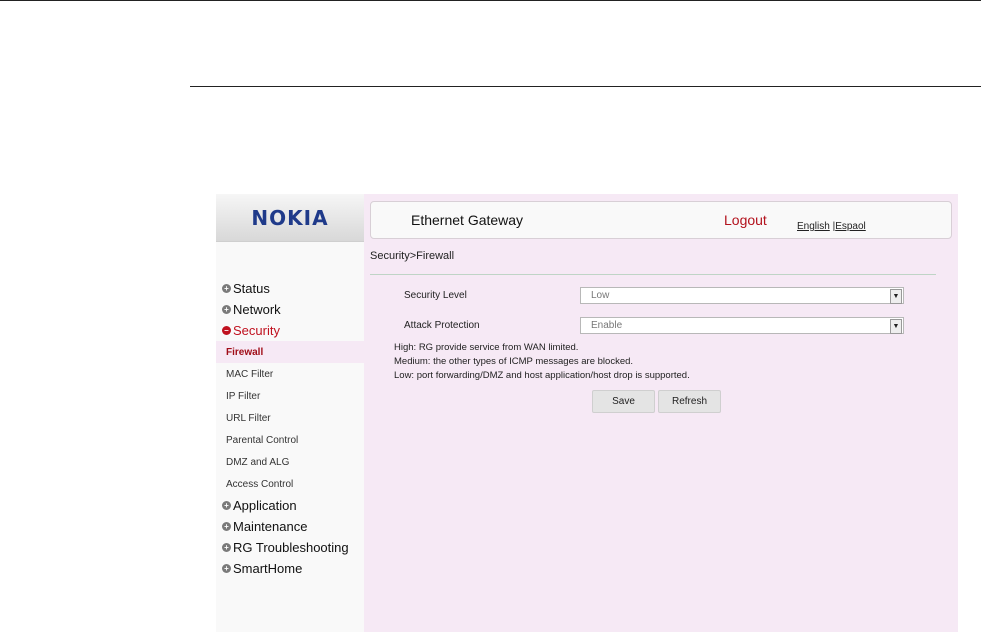 The height and width of the screenshot is (632, 981). Describe the element at coordinates (745, 220) in the screenshot. I see `logout-link: Logout` at that location.